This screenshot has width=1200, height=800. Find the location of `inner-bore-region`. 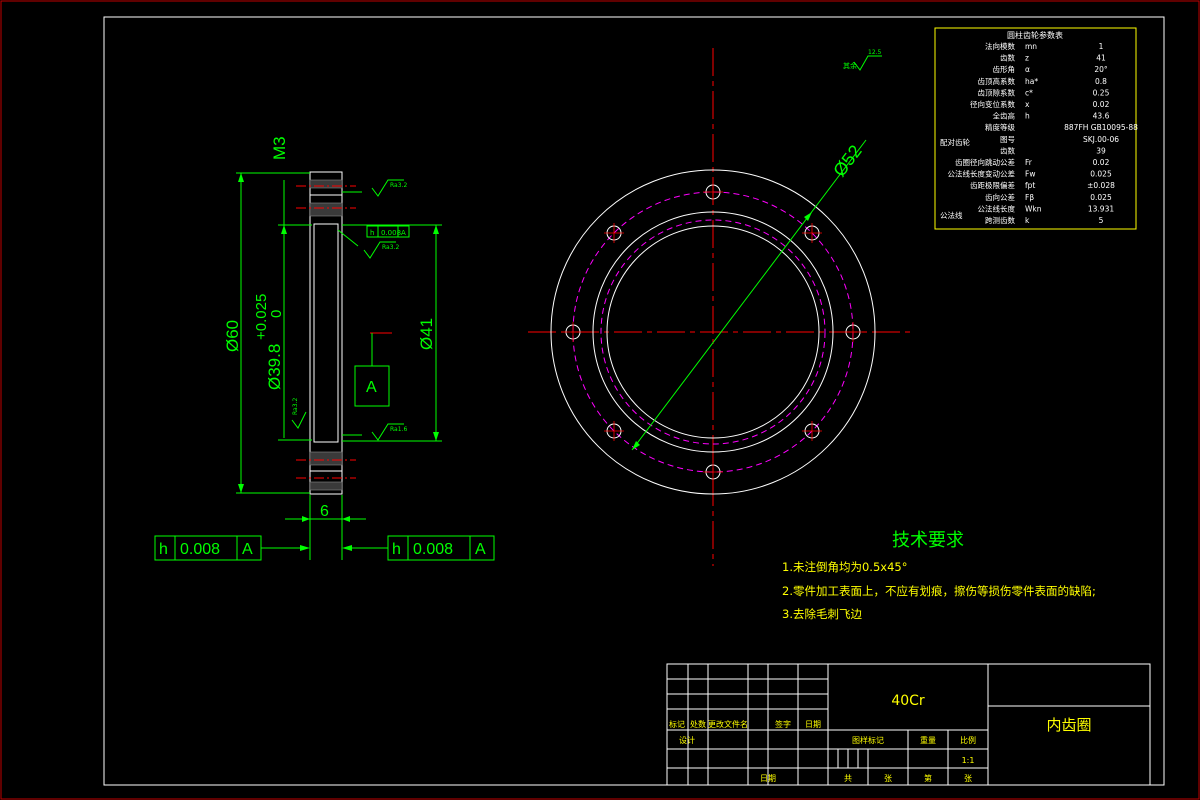

inner-bore-region is located at coordinates (326, 333).